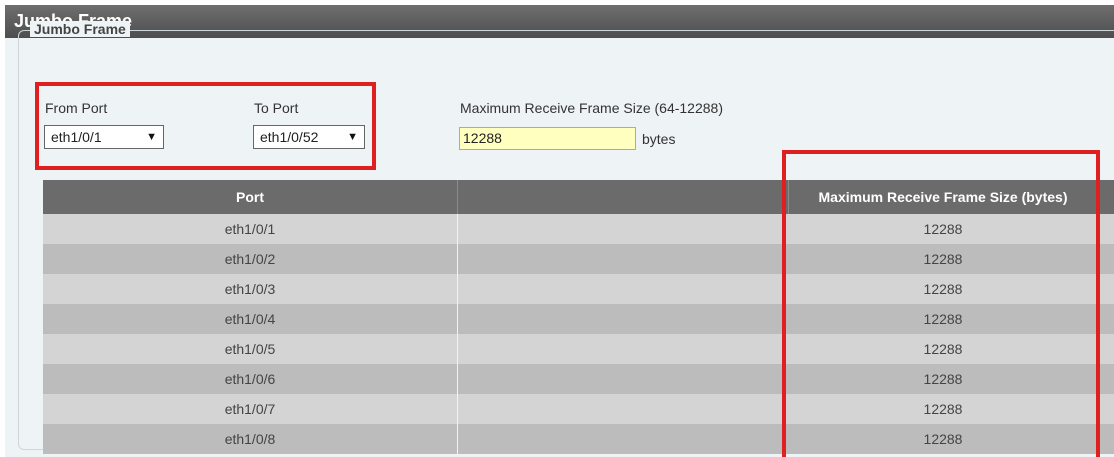 Image resolution: width=1114 pixels, height=457 pixels. I want to click on bytes-unit-label: bytes, so click(659, 139).